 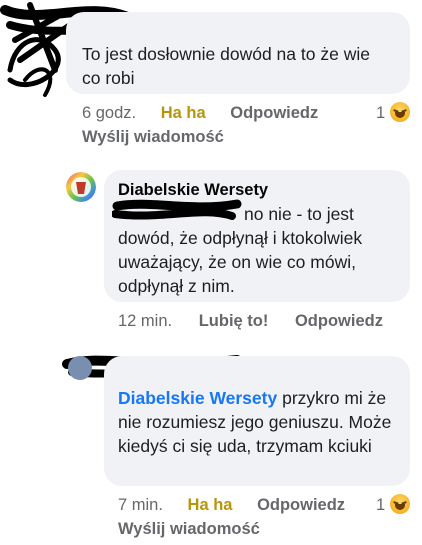 I want to click on comment-meta: 12 min. Lubię to! Odpowiedz, so click(x=250, y=321).